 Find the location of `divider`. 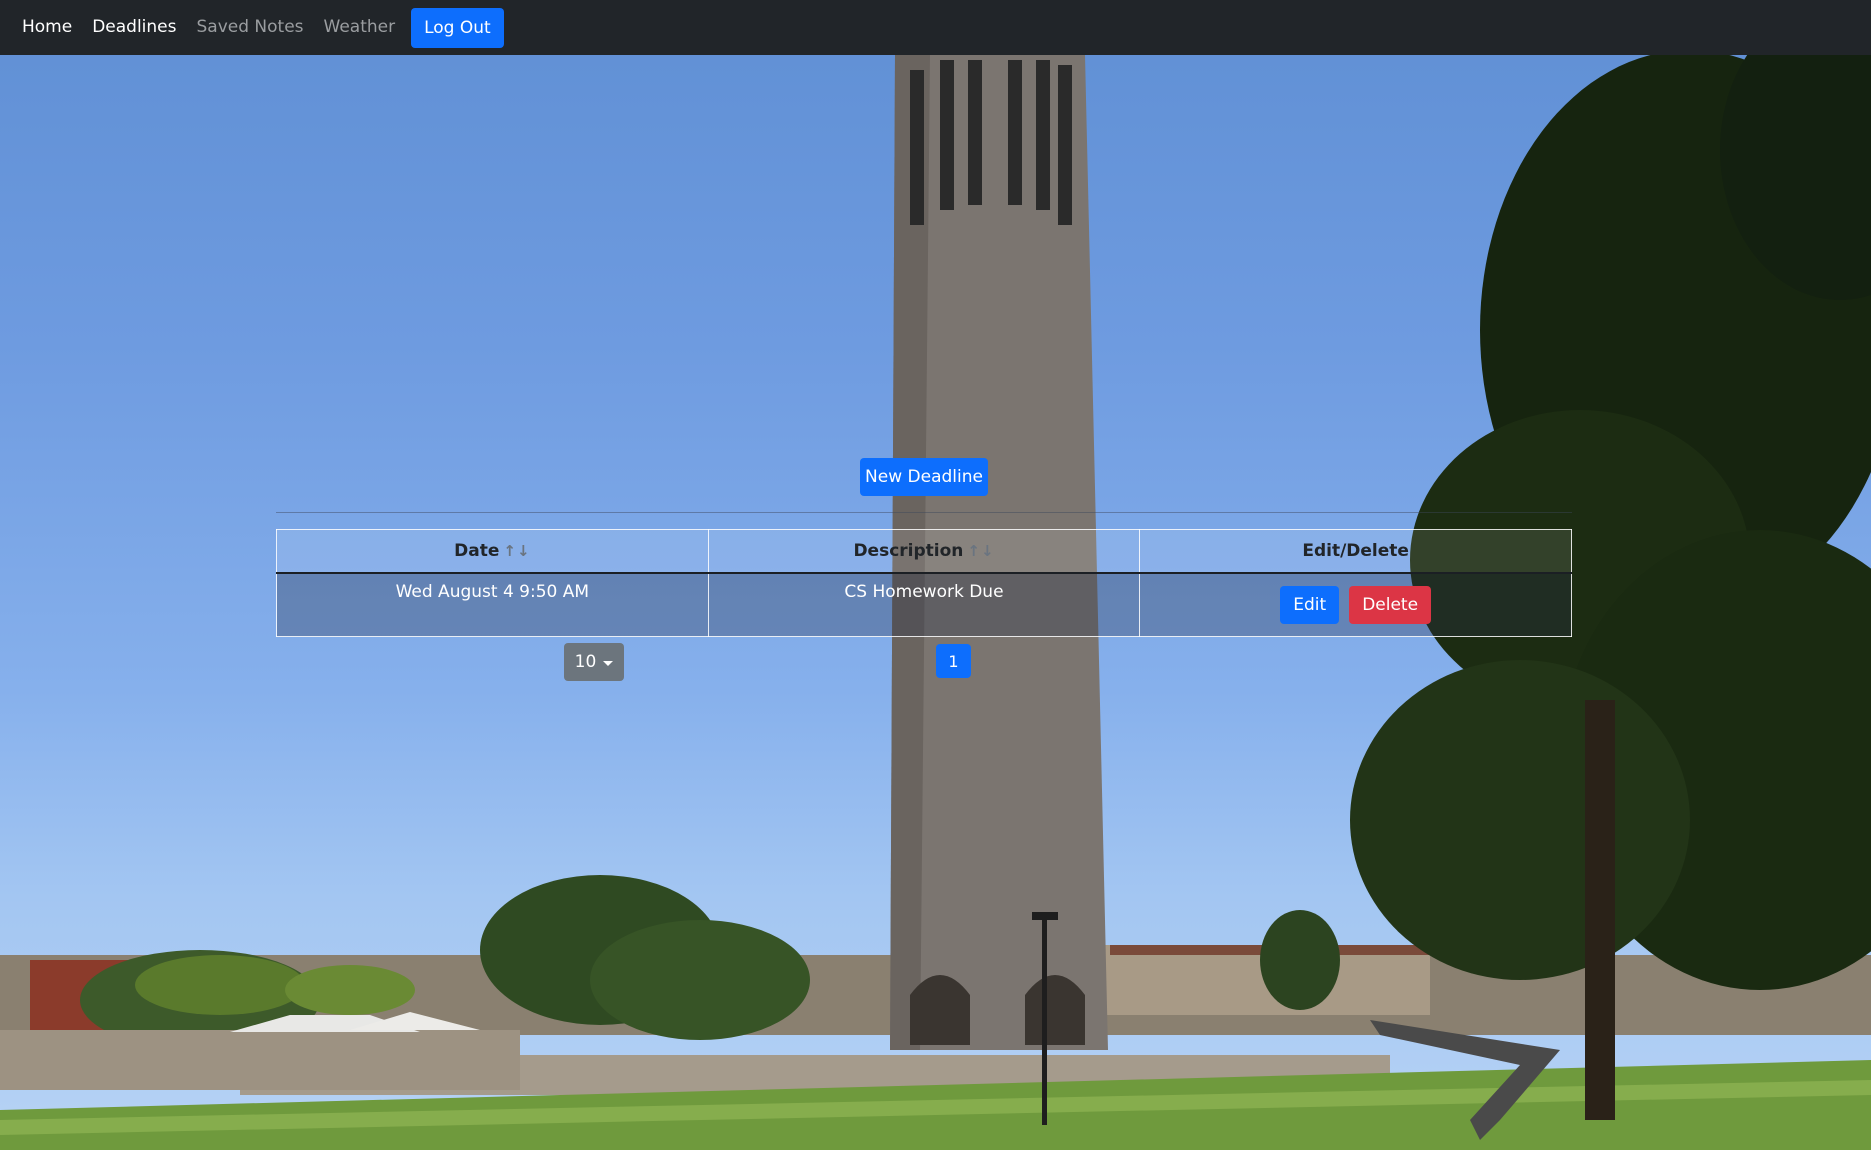

divider is located at coordinates (924, 512).